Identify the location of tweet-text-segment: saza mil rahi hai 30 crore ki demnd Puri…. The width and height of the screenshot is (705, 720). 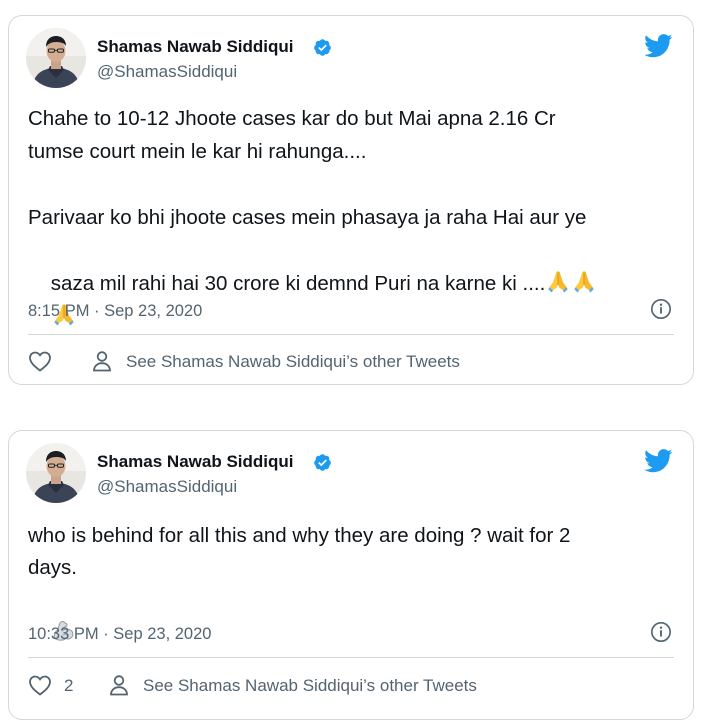
(298, 283).